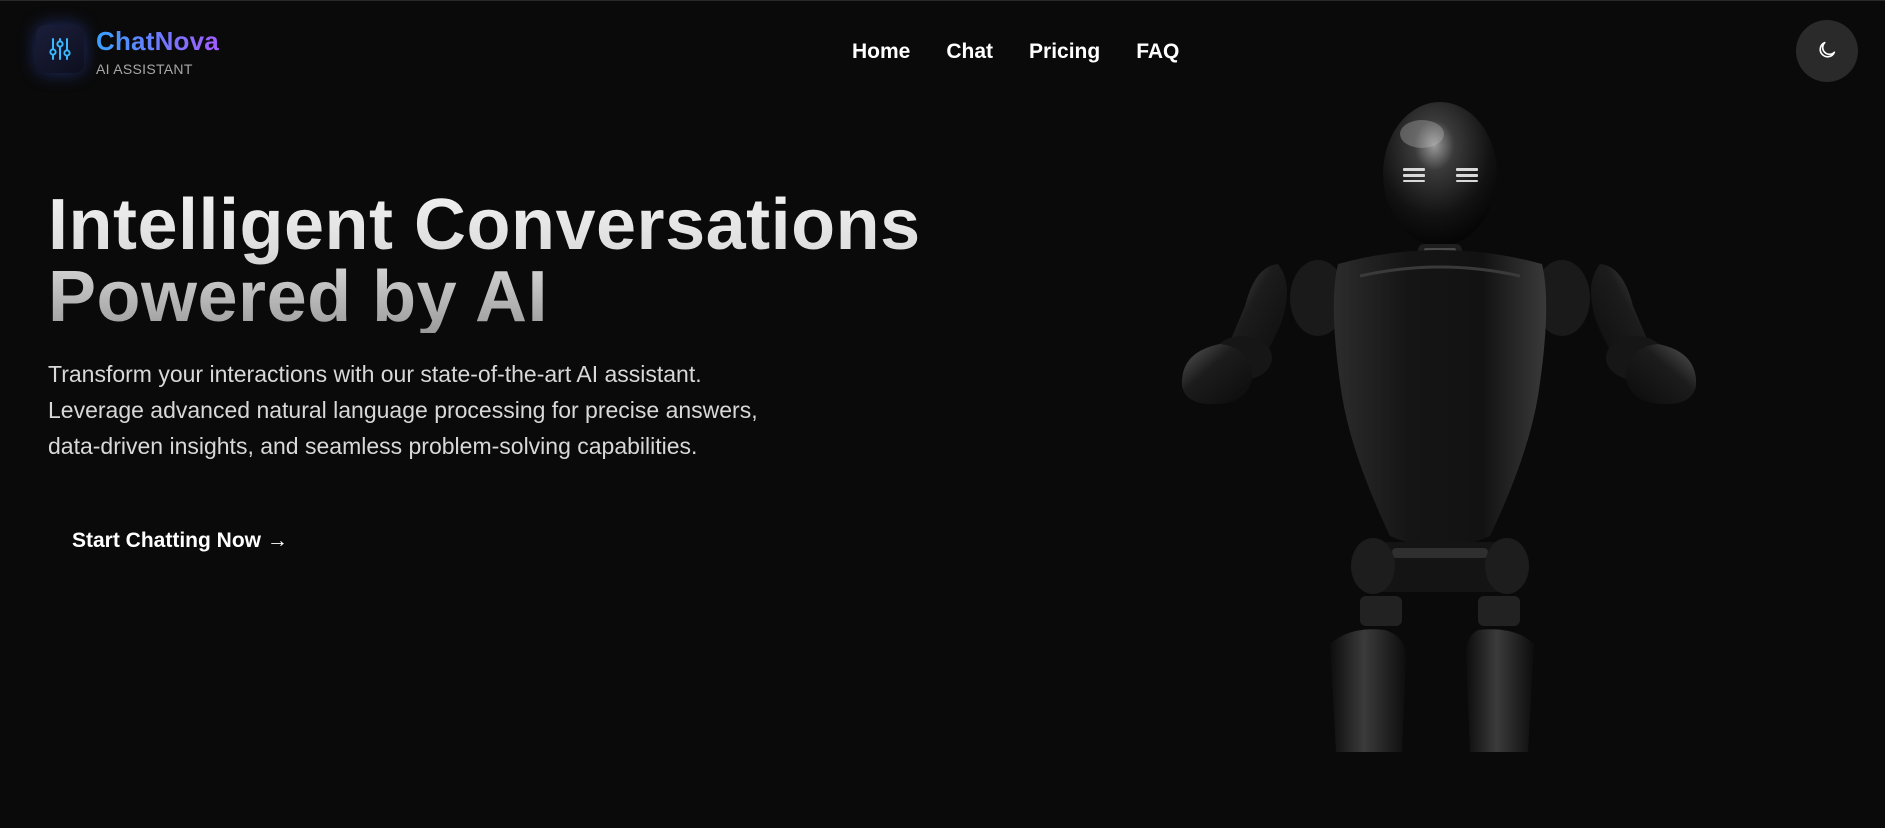  I want to click on theme-toggle-button, so click(1827, 51).